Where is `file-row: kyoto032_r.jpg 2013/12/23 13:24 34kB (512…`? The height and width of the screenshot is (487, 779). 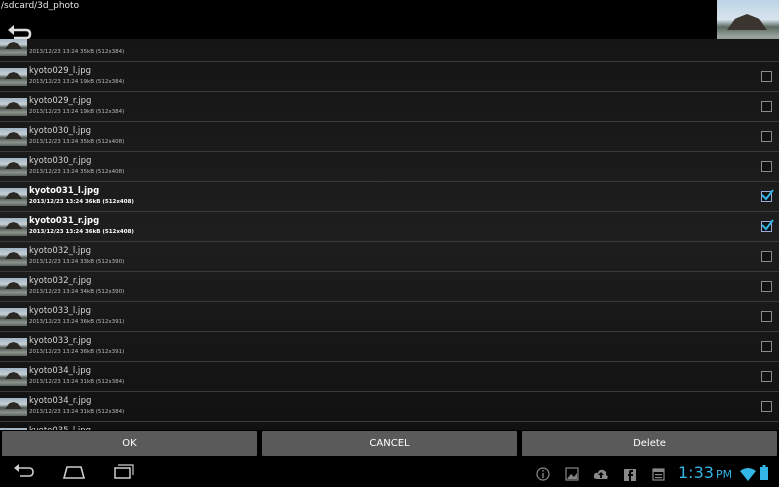 file-row: kyoto032_r.jpg 2013/12/23 13:24 34kB (512… is located at coordinates (389, 287).